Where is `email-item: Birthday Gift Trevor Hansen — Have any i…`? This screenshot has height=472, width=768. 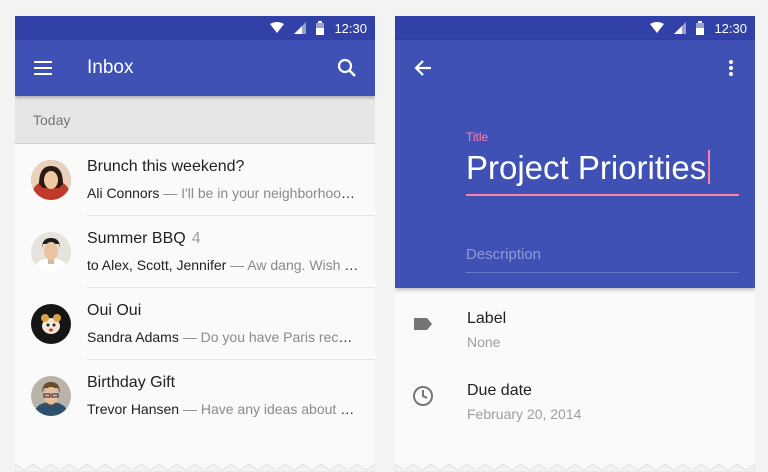
email-item: Birthday Gift Trevor Hansen — Have any i… is located at coordinates (195, 396).